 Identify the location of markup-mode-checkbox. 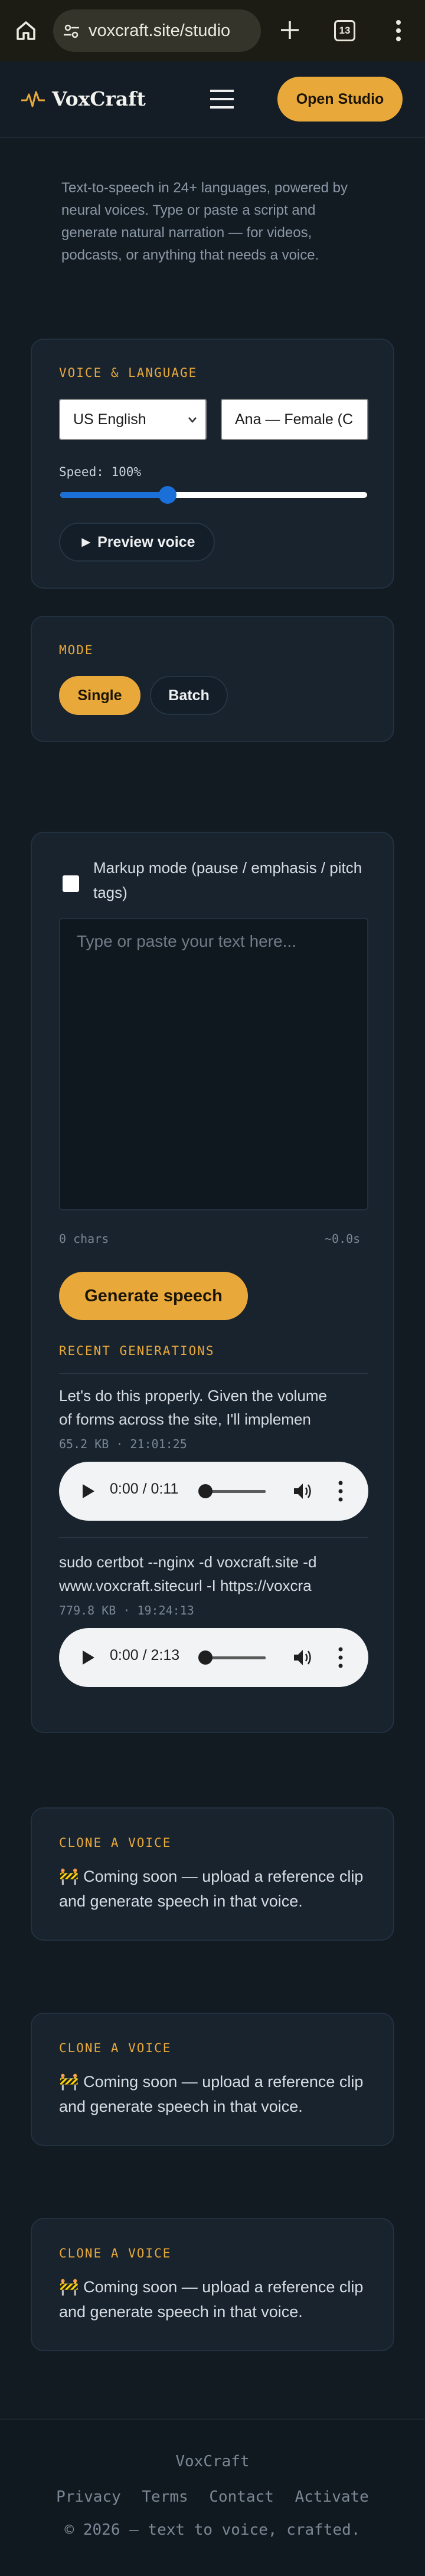
(71, 883).